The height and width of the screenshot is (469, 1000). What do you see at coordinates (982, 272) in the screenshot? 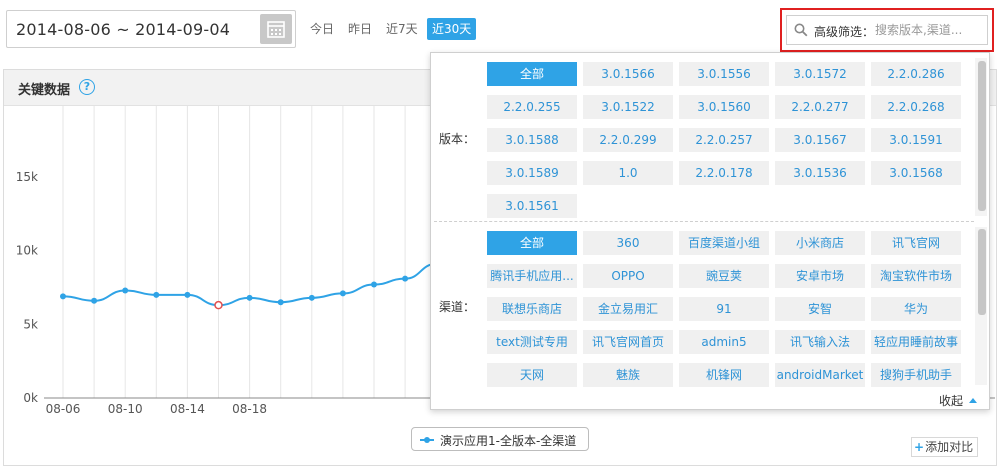
I see `channel-scrollbar` at bounding box center [982, 272].